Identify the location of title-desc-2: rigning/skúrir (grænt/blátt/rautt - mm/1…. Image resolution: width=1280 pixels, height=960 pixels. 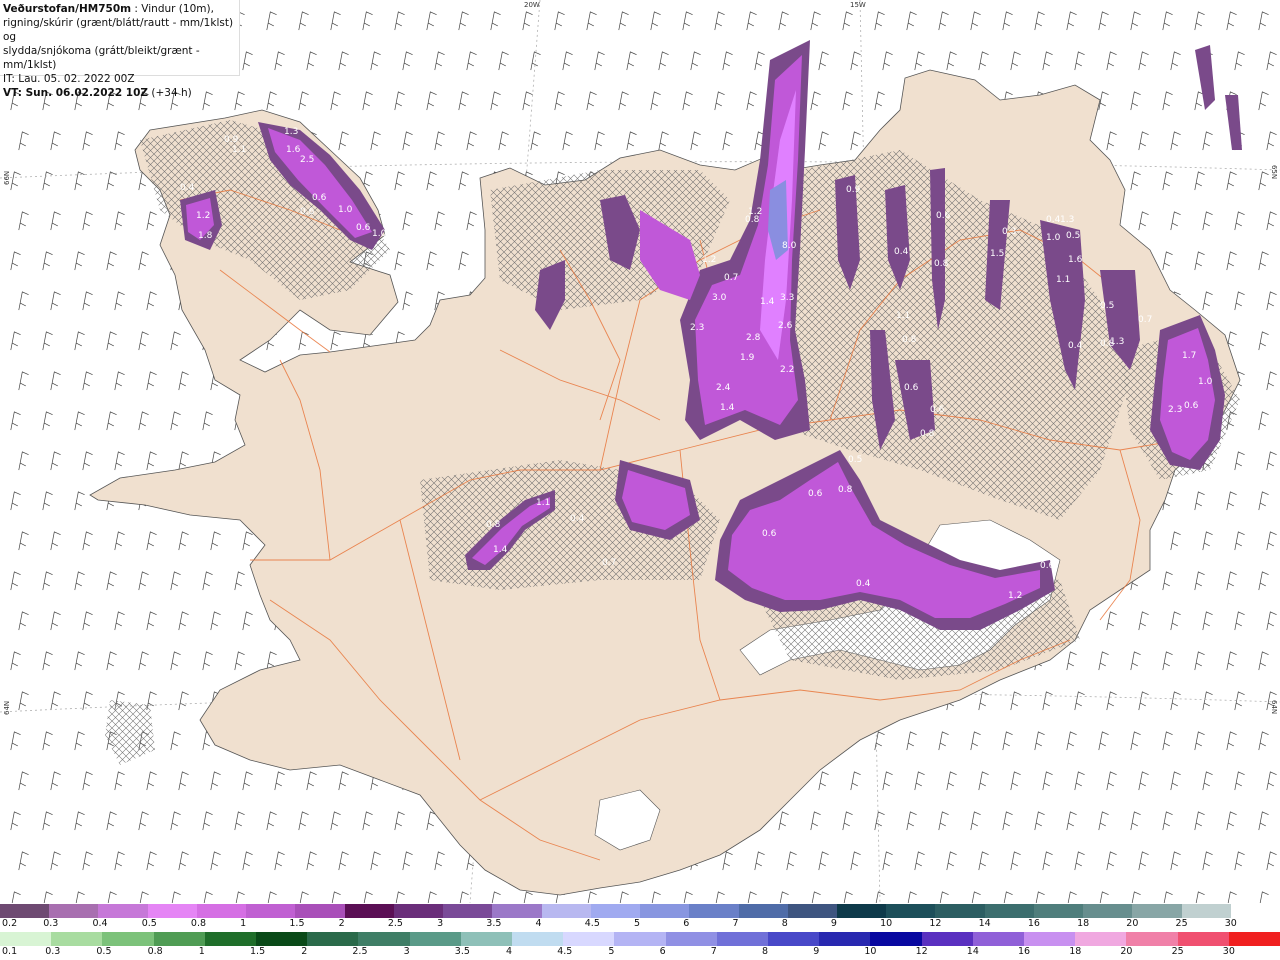
(118, 30).